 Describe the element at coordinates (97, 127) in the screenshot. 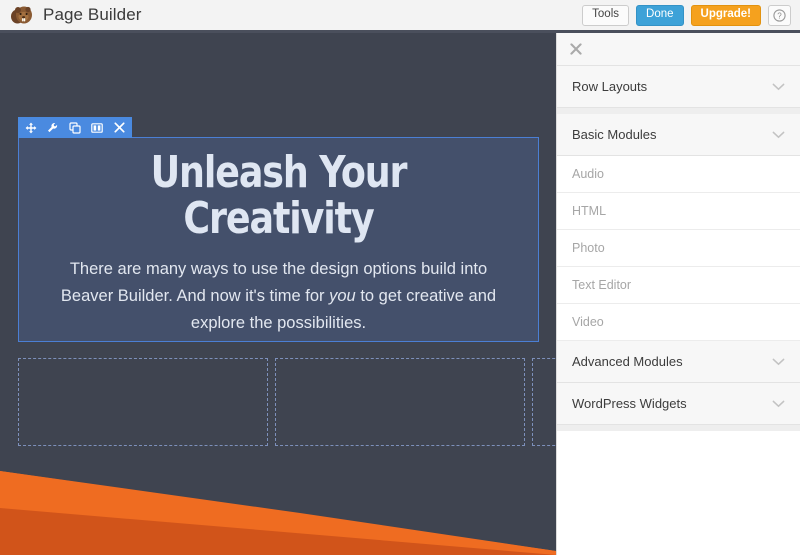

I see `columns-icon` at that location.